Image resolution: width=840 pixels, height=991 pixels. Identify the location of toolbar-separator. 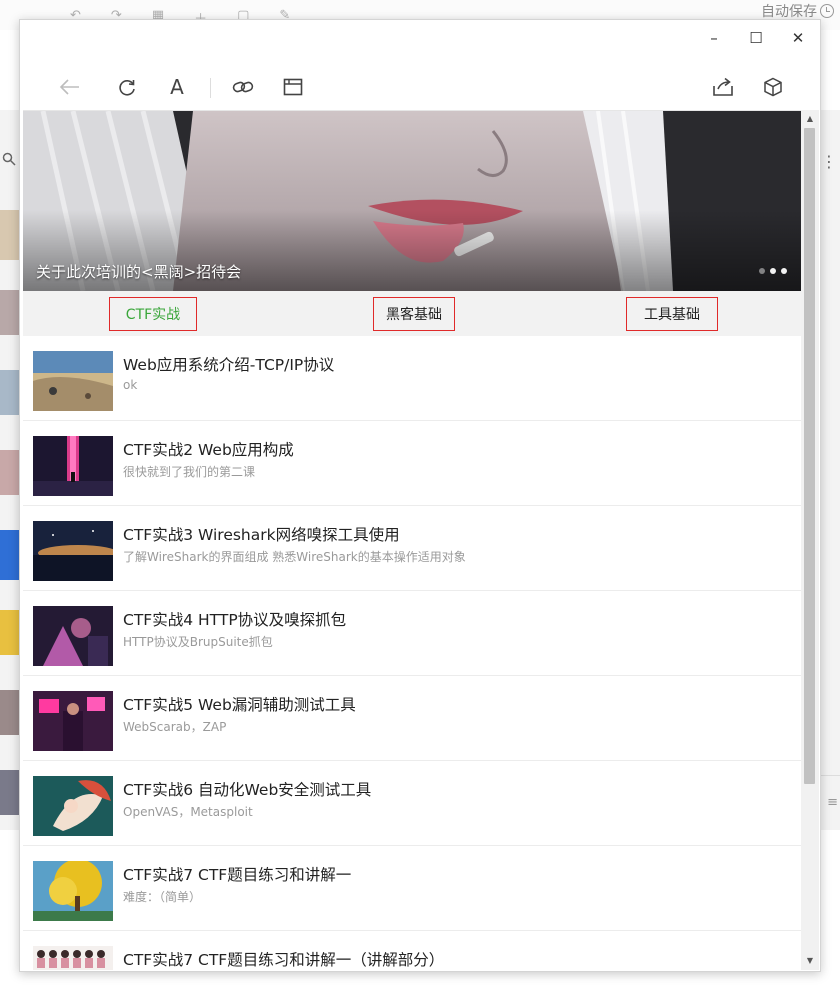
(210, 88).